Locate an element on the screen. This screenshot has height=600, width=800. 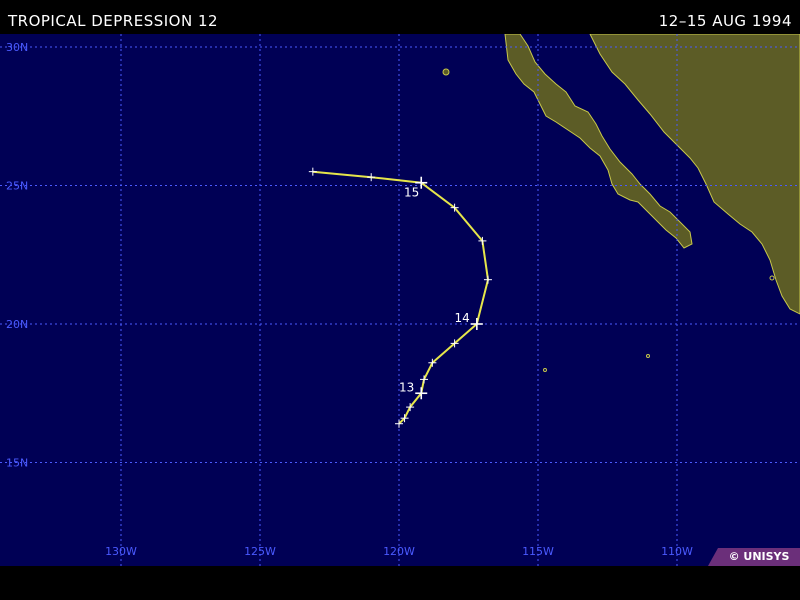
footer-bar is located at coordinates (400, 583).